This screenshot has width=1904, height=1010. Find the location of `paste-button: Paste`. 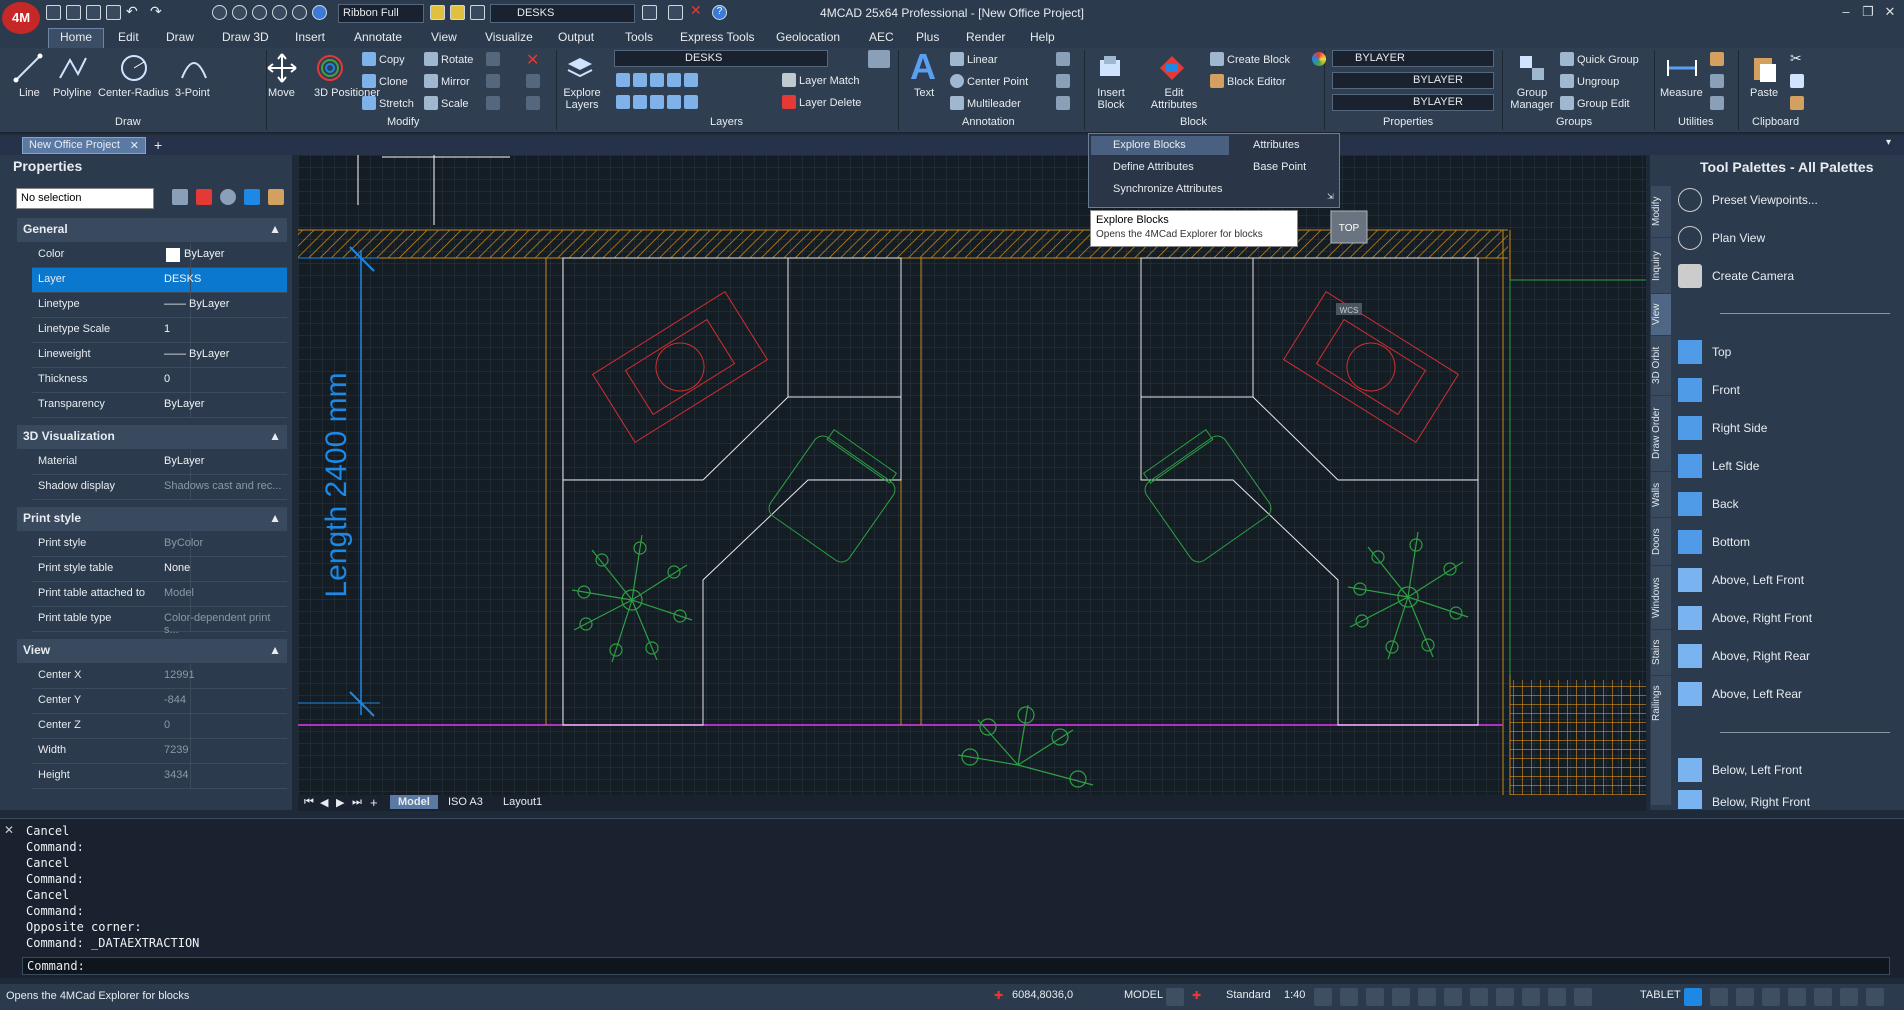

paste-button: Paste is located at coordinates (1764, 93).